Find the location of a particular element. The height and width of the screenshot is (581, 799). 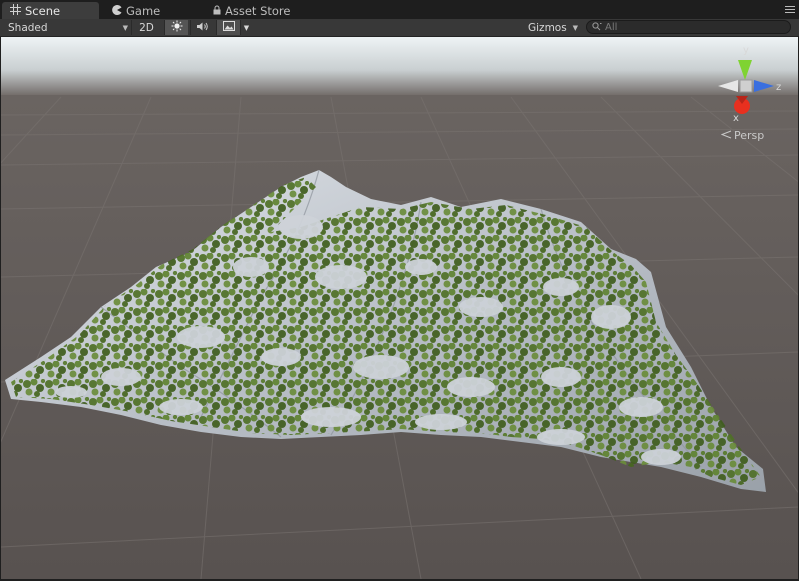

image-icon is located at coordinates (228, 27).